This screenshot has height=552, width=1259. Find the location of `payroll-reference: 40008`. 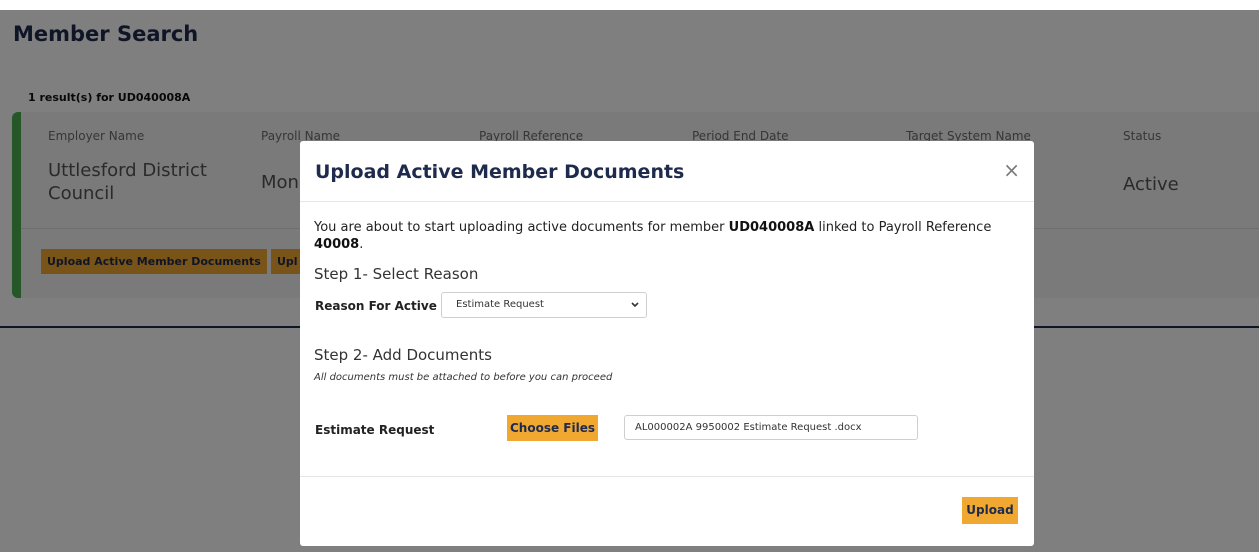

payroll-reference: 40008 is located at coordinates (337, 244).